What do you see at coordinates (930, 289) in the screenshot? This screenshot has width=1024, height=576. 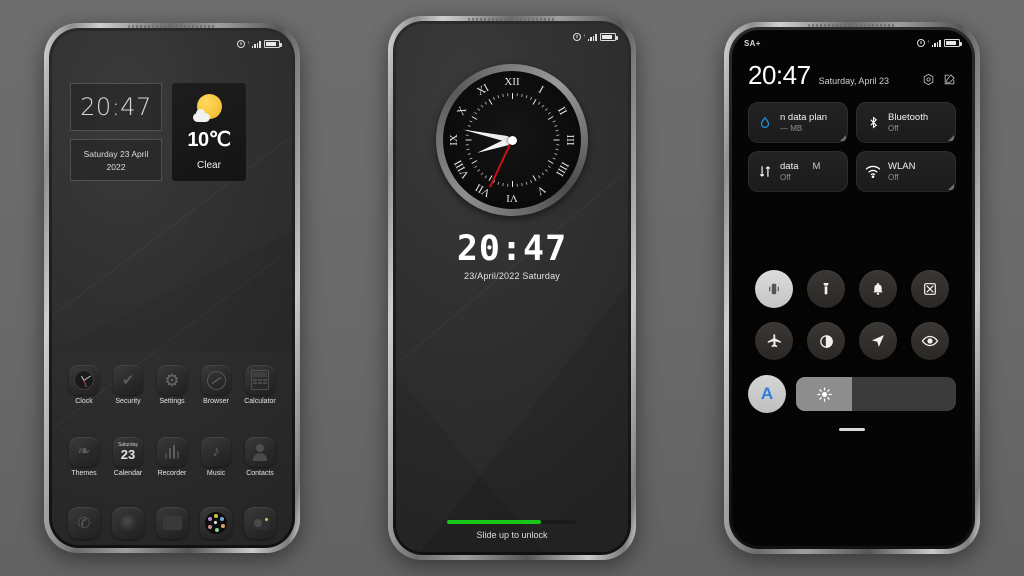 I see `screenshot-icon` at bounding box center [930, 289].